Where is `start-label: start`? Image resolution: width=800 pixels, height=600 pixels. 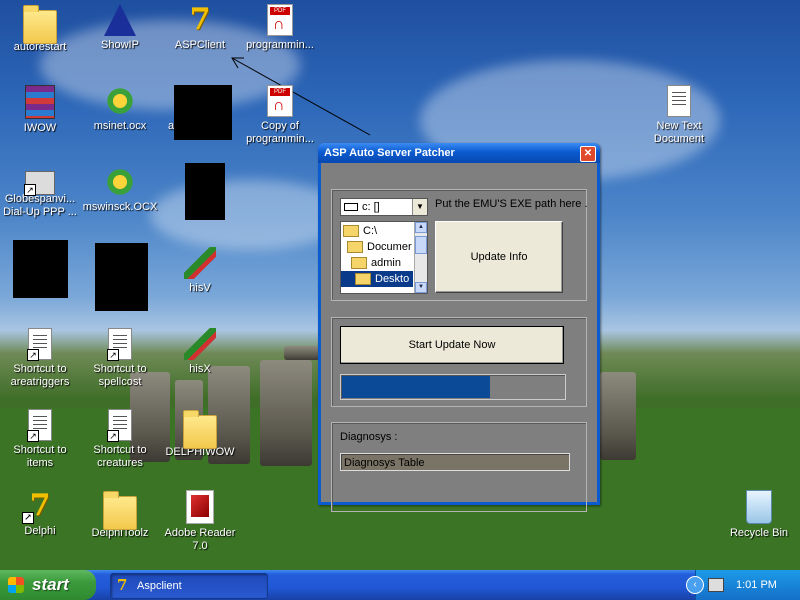
start-label: start is located at coordinates (50, 584).